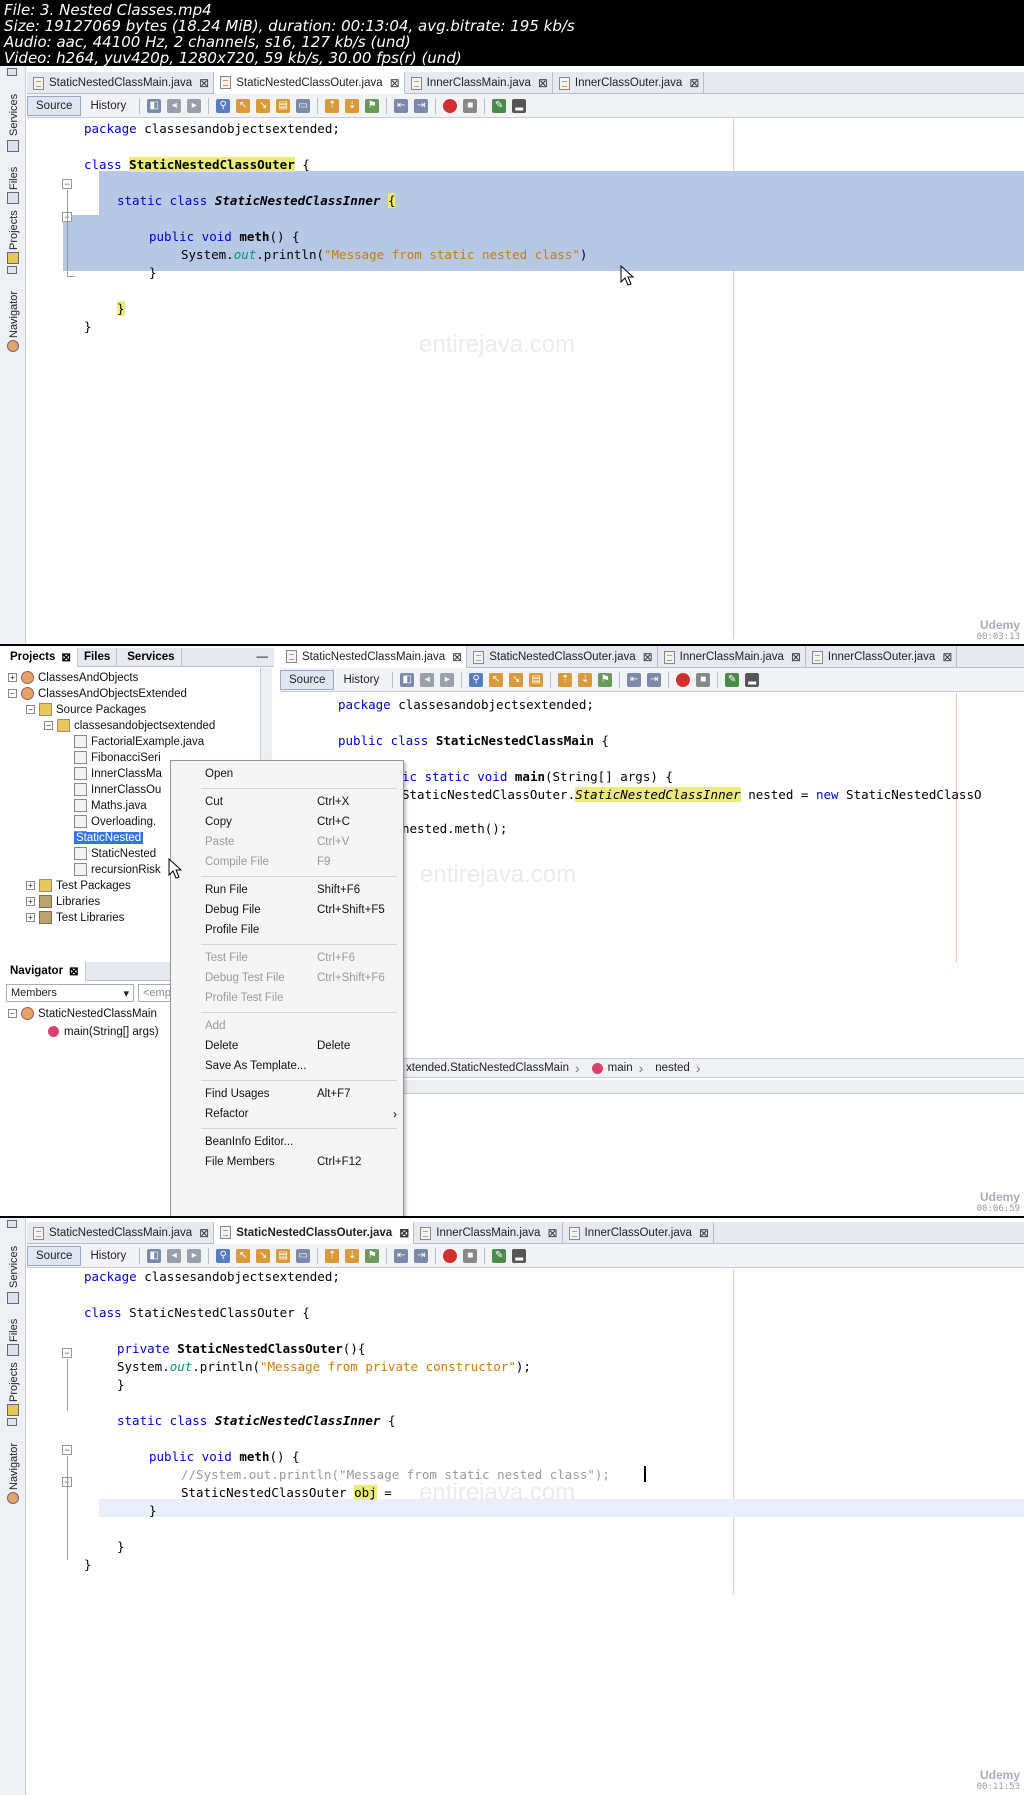 The height and width of the screenshot is (1795, 1024). I want to click on tree-item: + Libraries, so click(63, 901).